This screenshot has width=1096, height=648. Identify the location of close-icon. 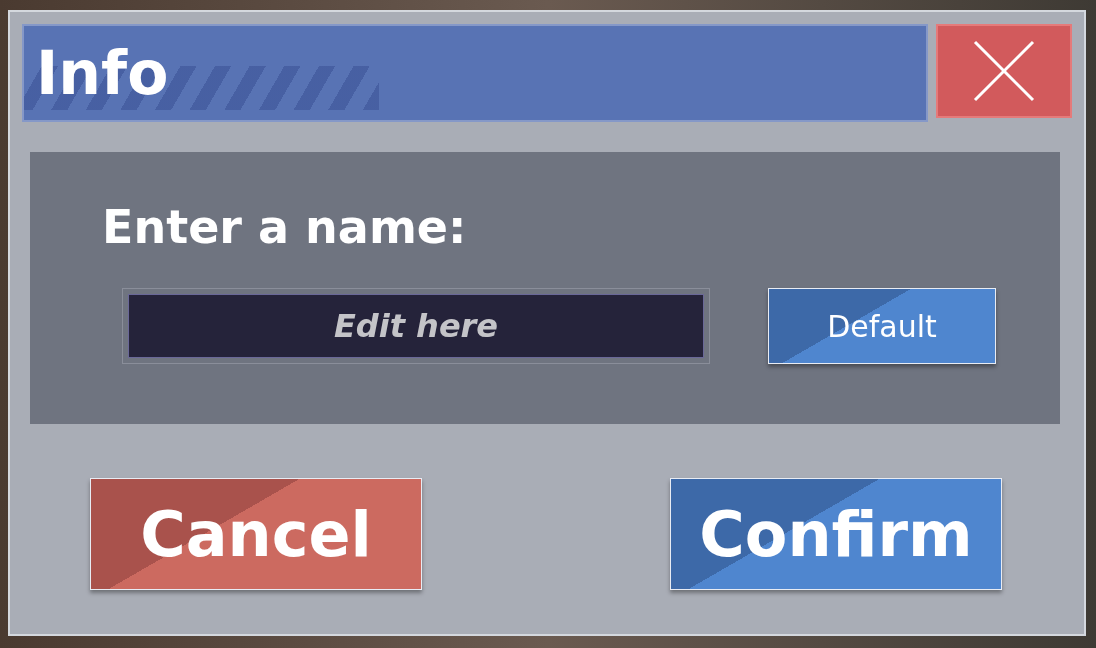
(1004, 71).